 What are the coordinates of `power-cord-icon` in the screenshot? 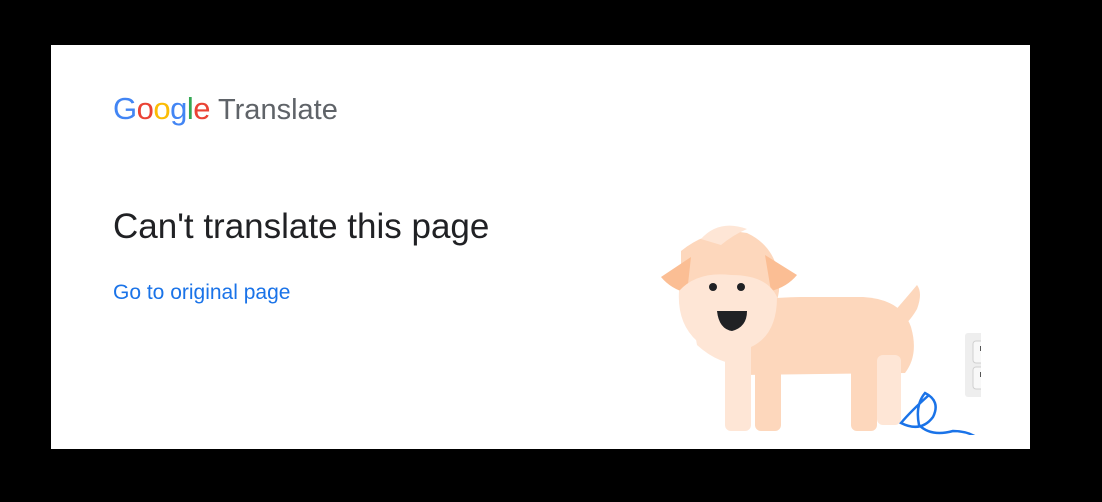 It's located at (941, 414).